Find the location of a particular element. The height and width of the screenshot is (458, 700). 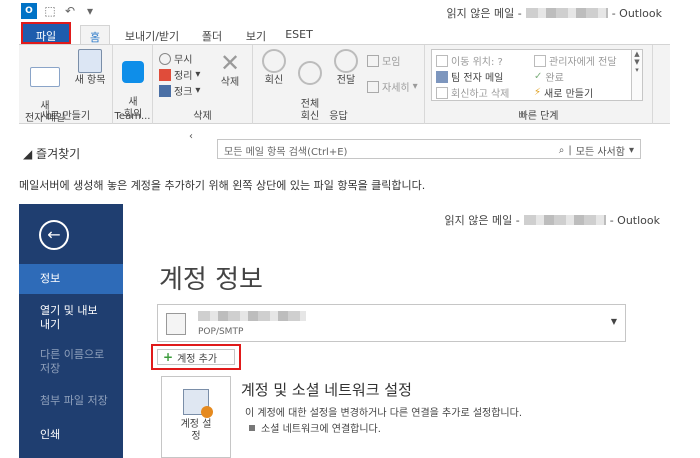

add-account-highlight: + 계정 추가 is located at coordinates (196, 357).